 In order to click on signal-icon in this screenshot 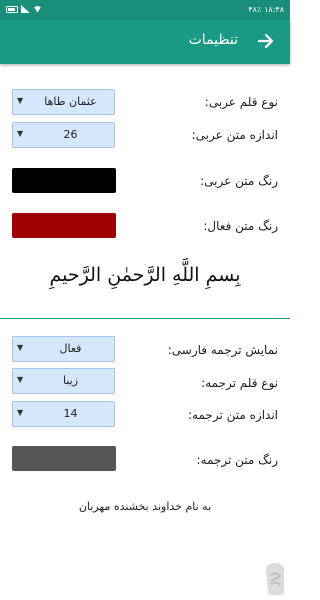, I will do `click(25, 9)`.